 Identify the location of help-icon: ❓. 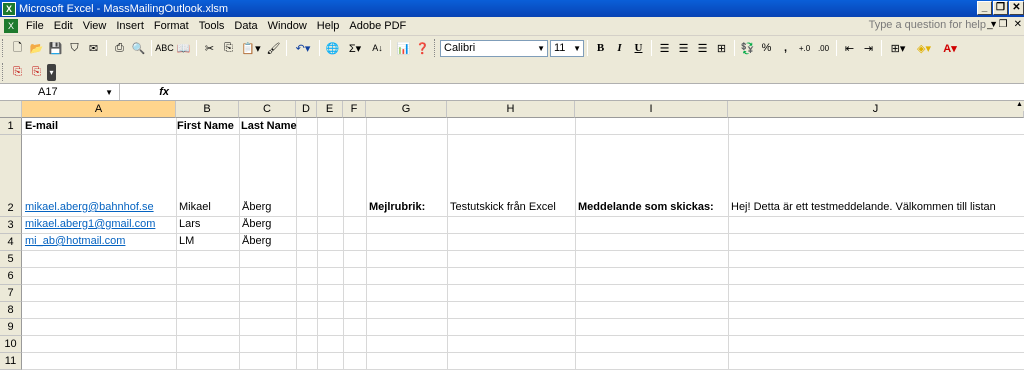
(422, 48).